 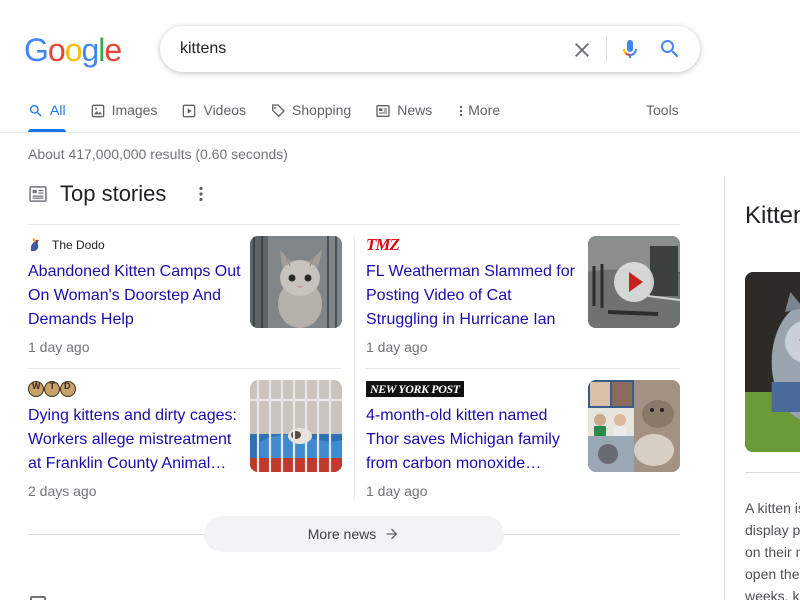 What do you see at coordinates (62, 491) in the screenshot?
I see `story-age: 2 days ago` at bounding box center [62, 491].